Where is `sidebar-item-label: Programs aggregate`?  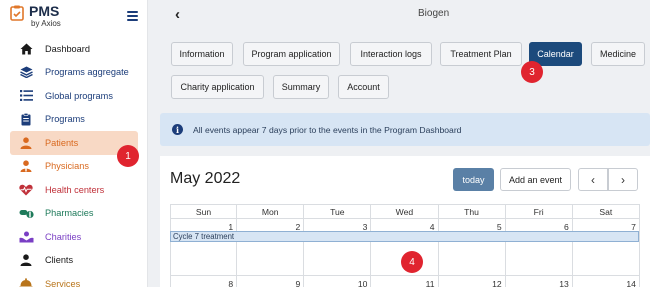 sidebar-item-label: Programs aggregate is located at coordinates (87, 72).